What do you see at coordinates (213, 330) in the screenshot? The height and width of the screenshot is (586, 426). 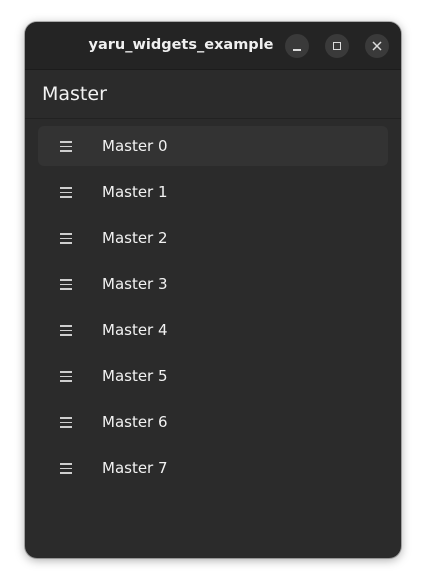 I see `list-item-master-4: Master 4` at bounding box center [213, 330].